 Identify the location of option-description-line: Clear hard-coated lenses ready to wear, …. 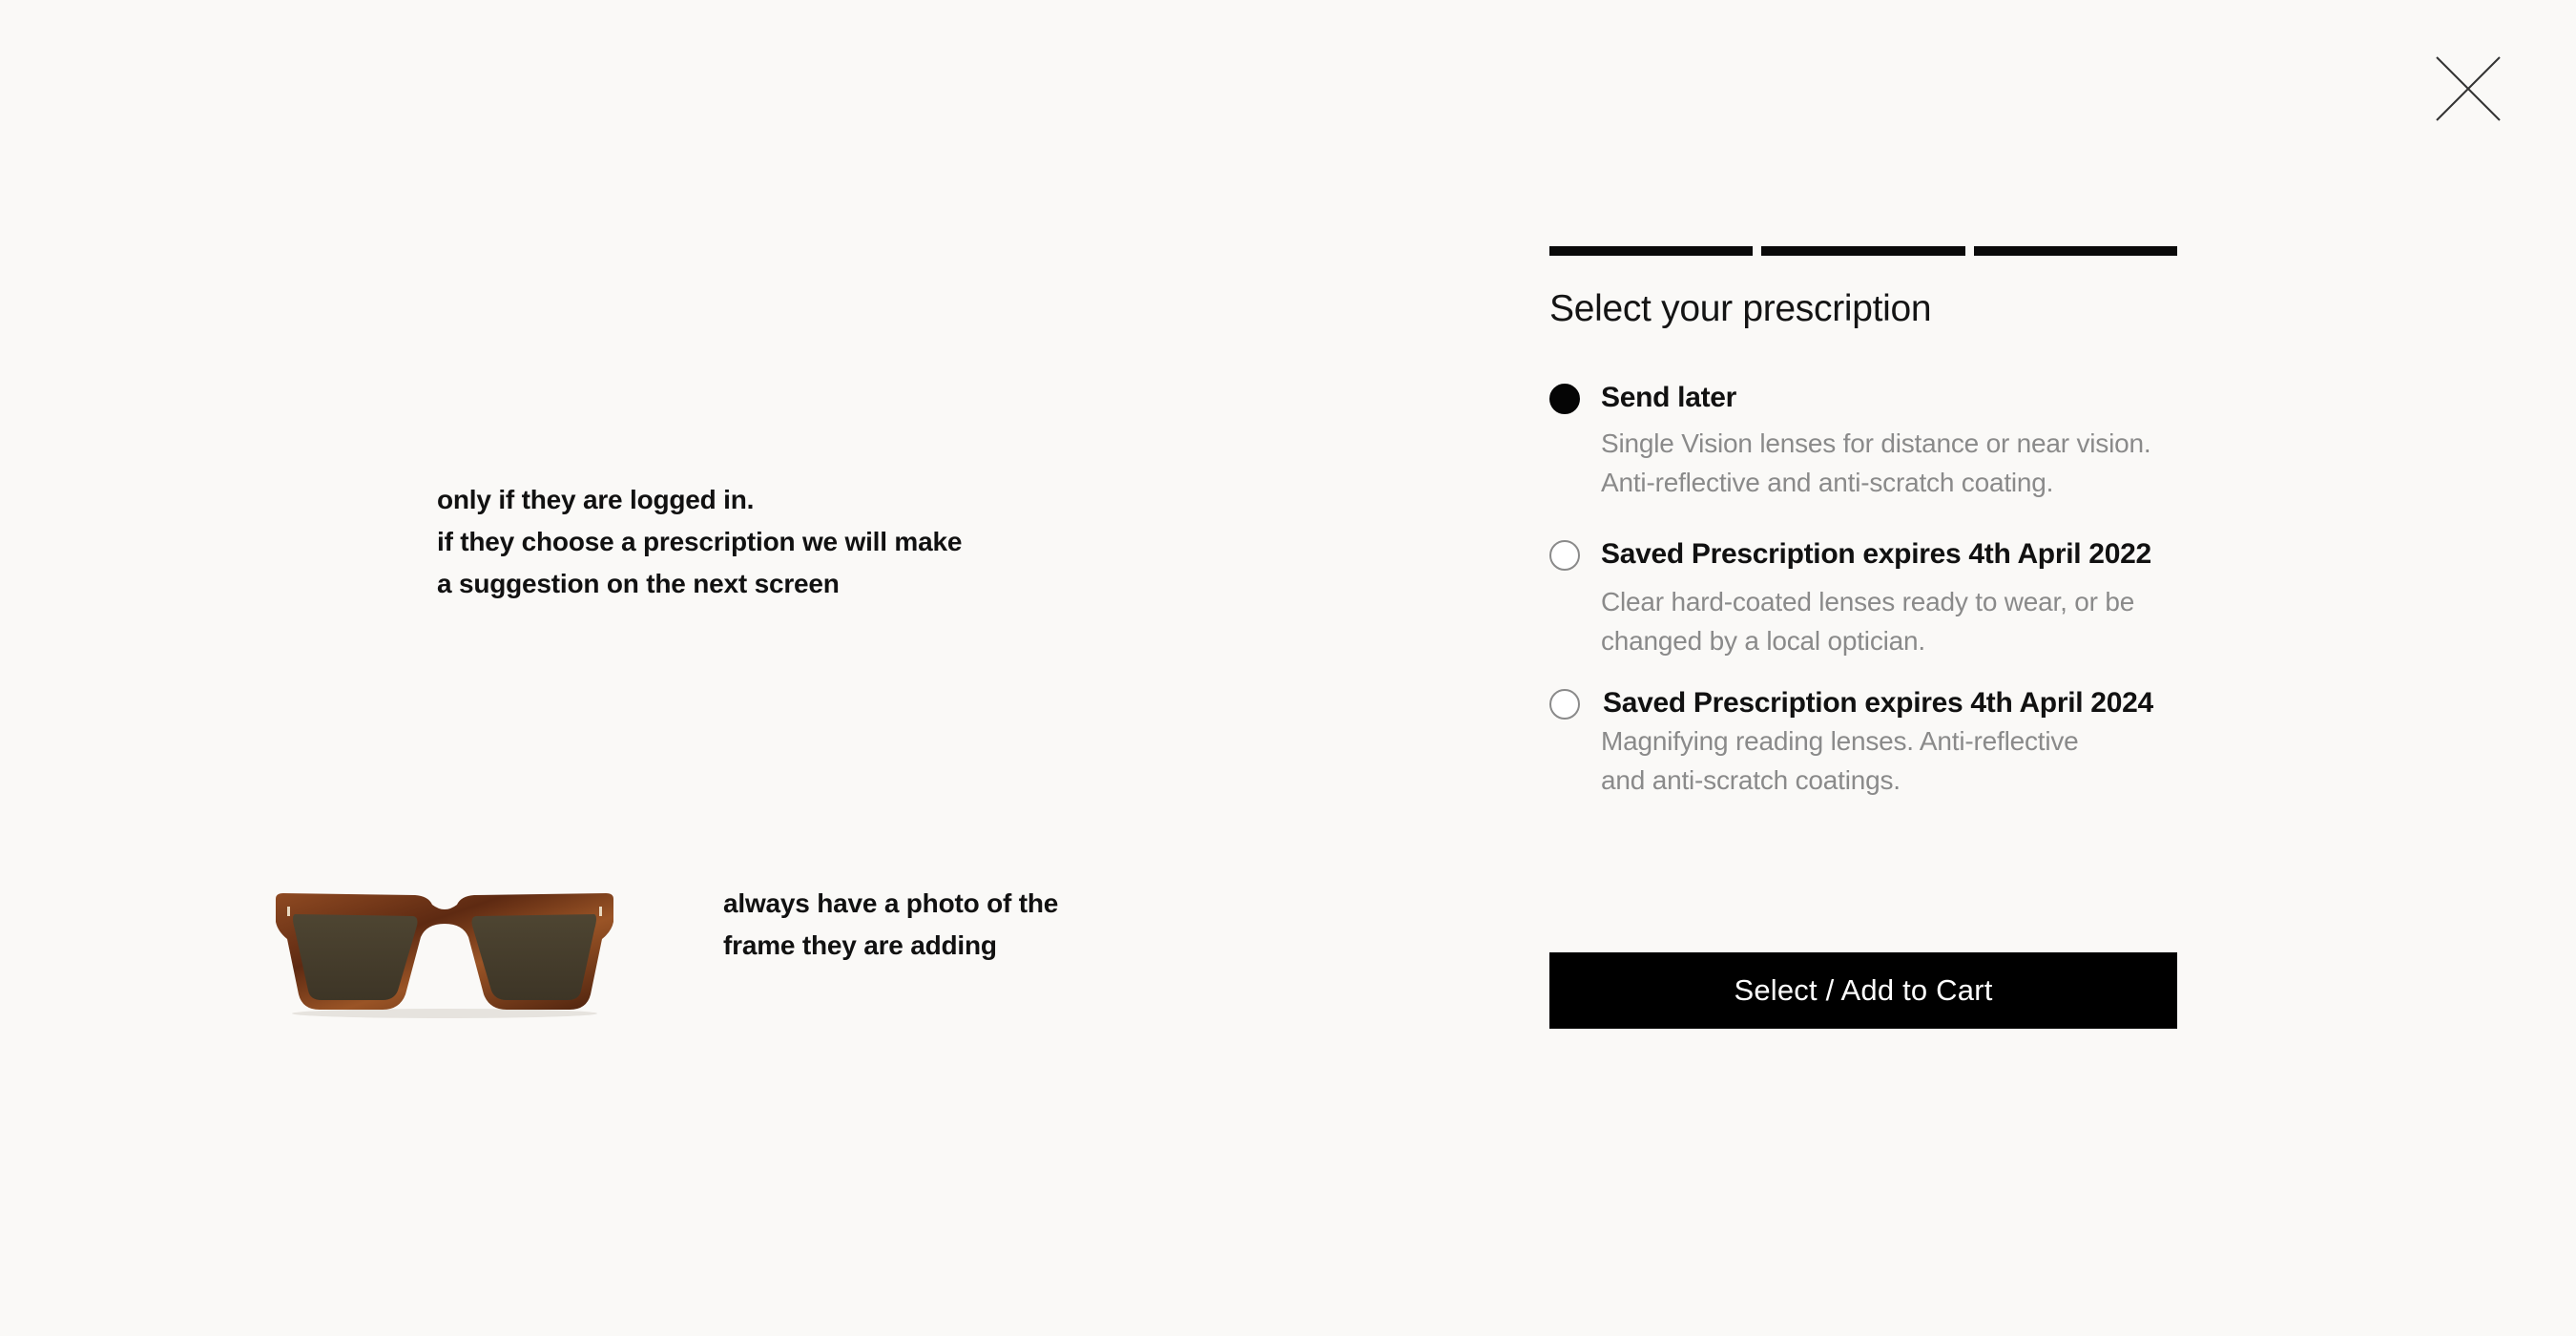
(1868, 601).